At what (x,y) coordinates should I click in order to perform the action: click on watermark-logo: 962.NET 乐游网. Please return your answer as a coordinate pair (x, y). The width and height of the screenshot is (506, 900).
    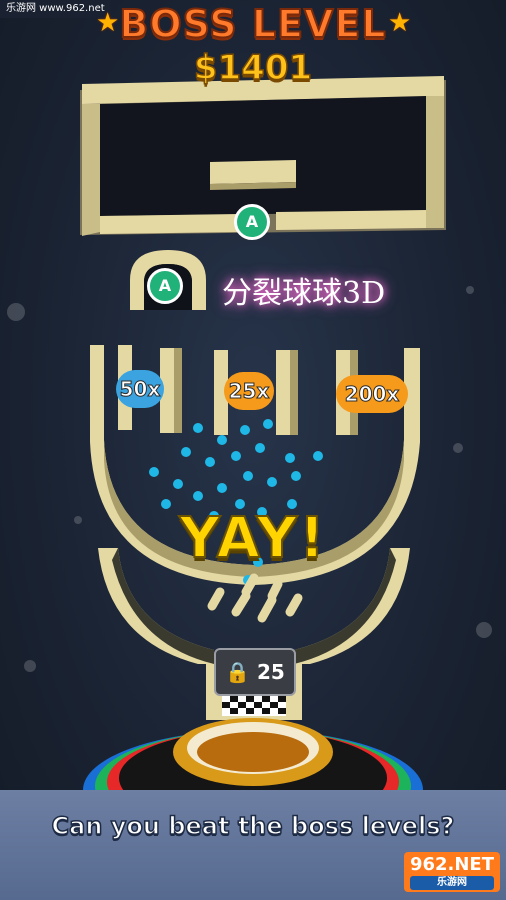
    Looking at the image, I should click on (451, 872).